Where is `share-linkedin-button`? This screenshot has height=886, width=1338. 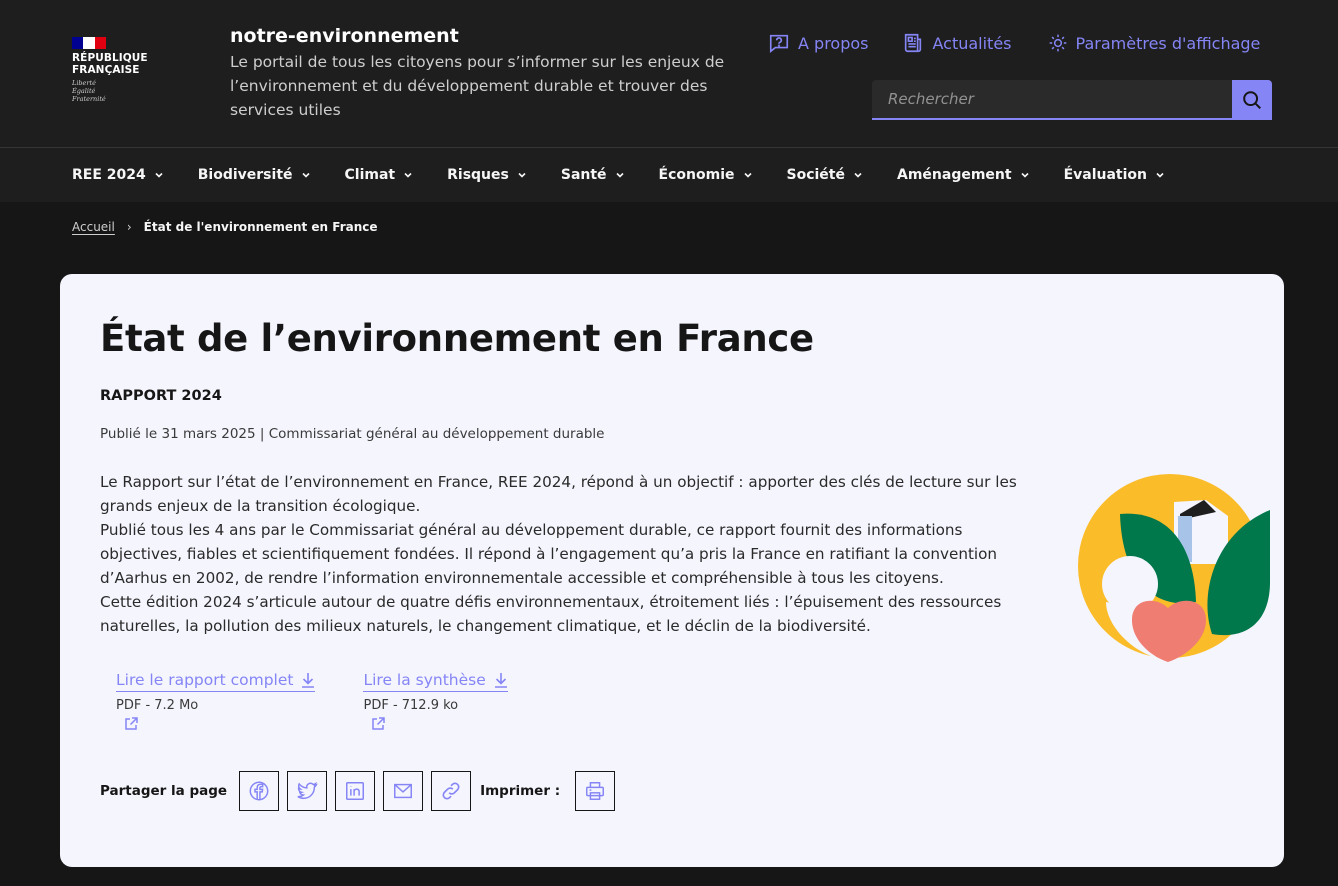 share-linkedin-button is located at coordinates (355, 791).